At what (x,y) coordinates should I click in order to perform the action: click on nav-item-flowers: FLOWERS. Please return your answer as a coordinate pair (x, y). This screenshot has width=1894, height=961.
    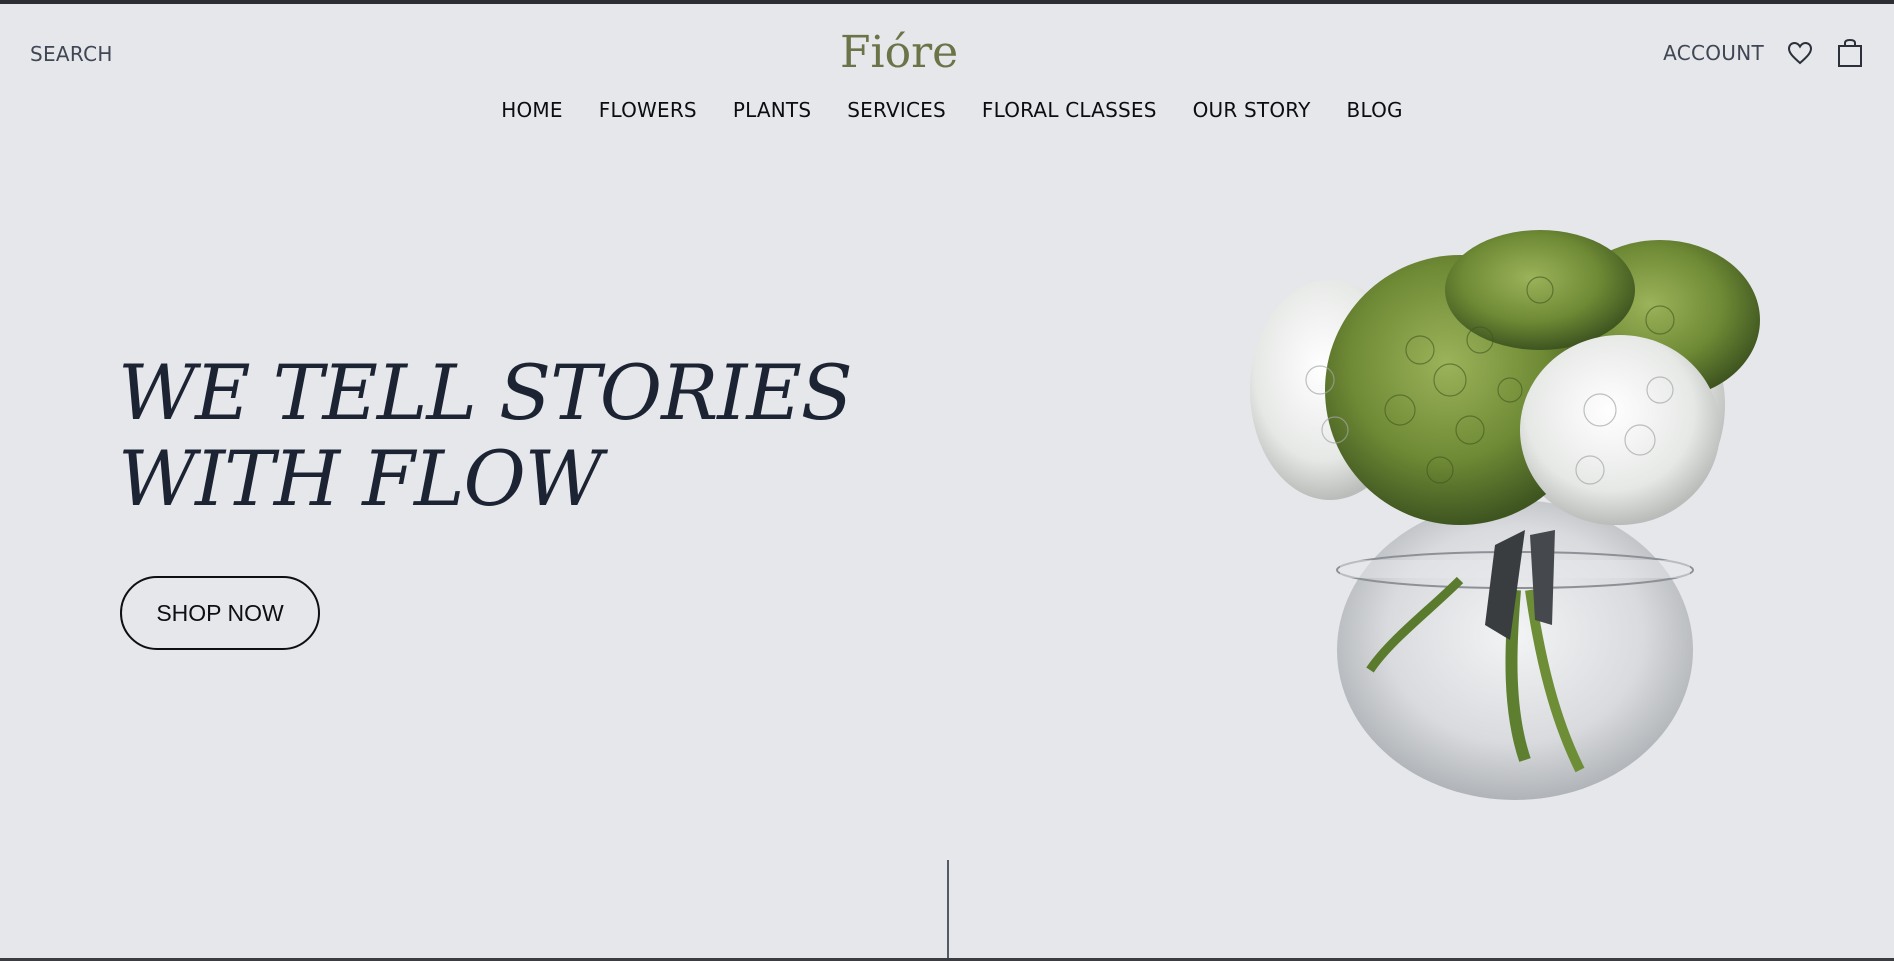
    Looking at the image, I should click on (648, 110).